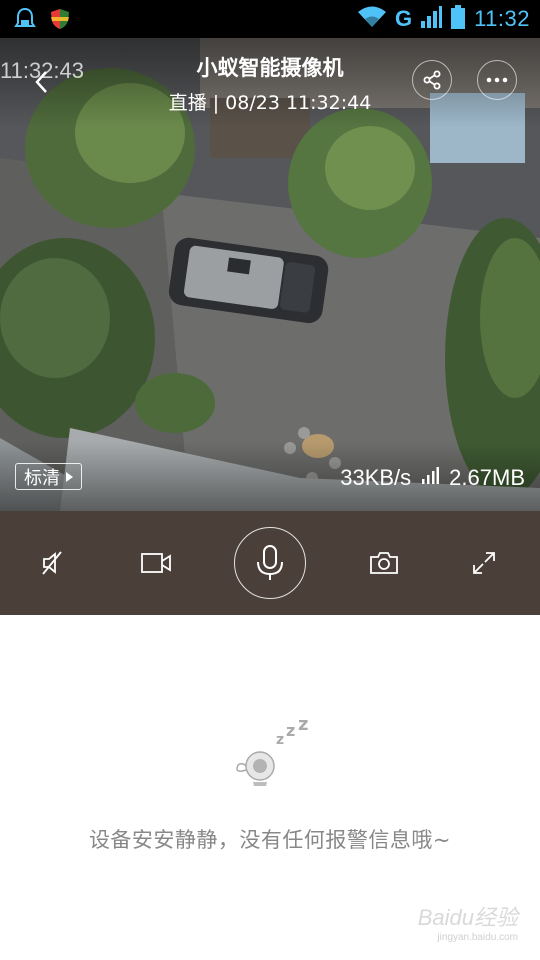  I want to click on record-video-icon, so click(156, 563).